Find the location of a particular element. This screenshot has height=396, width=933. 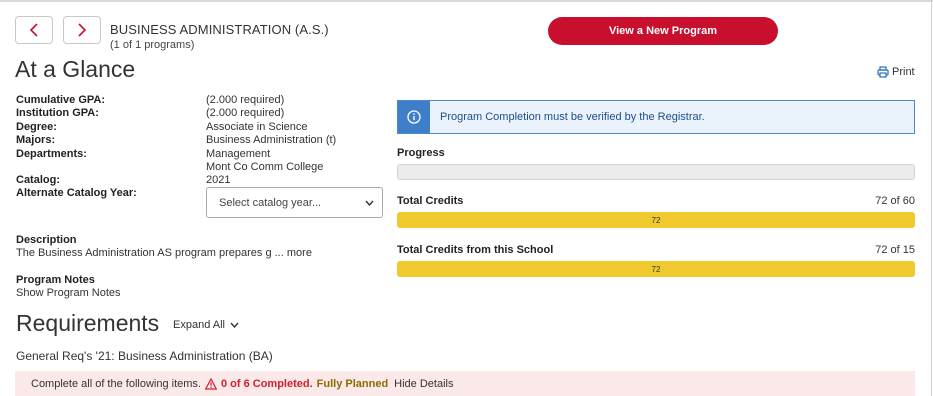

planned-status: Fully Planned is located at coordinates (352, 383).